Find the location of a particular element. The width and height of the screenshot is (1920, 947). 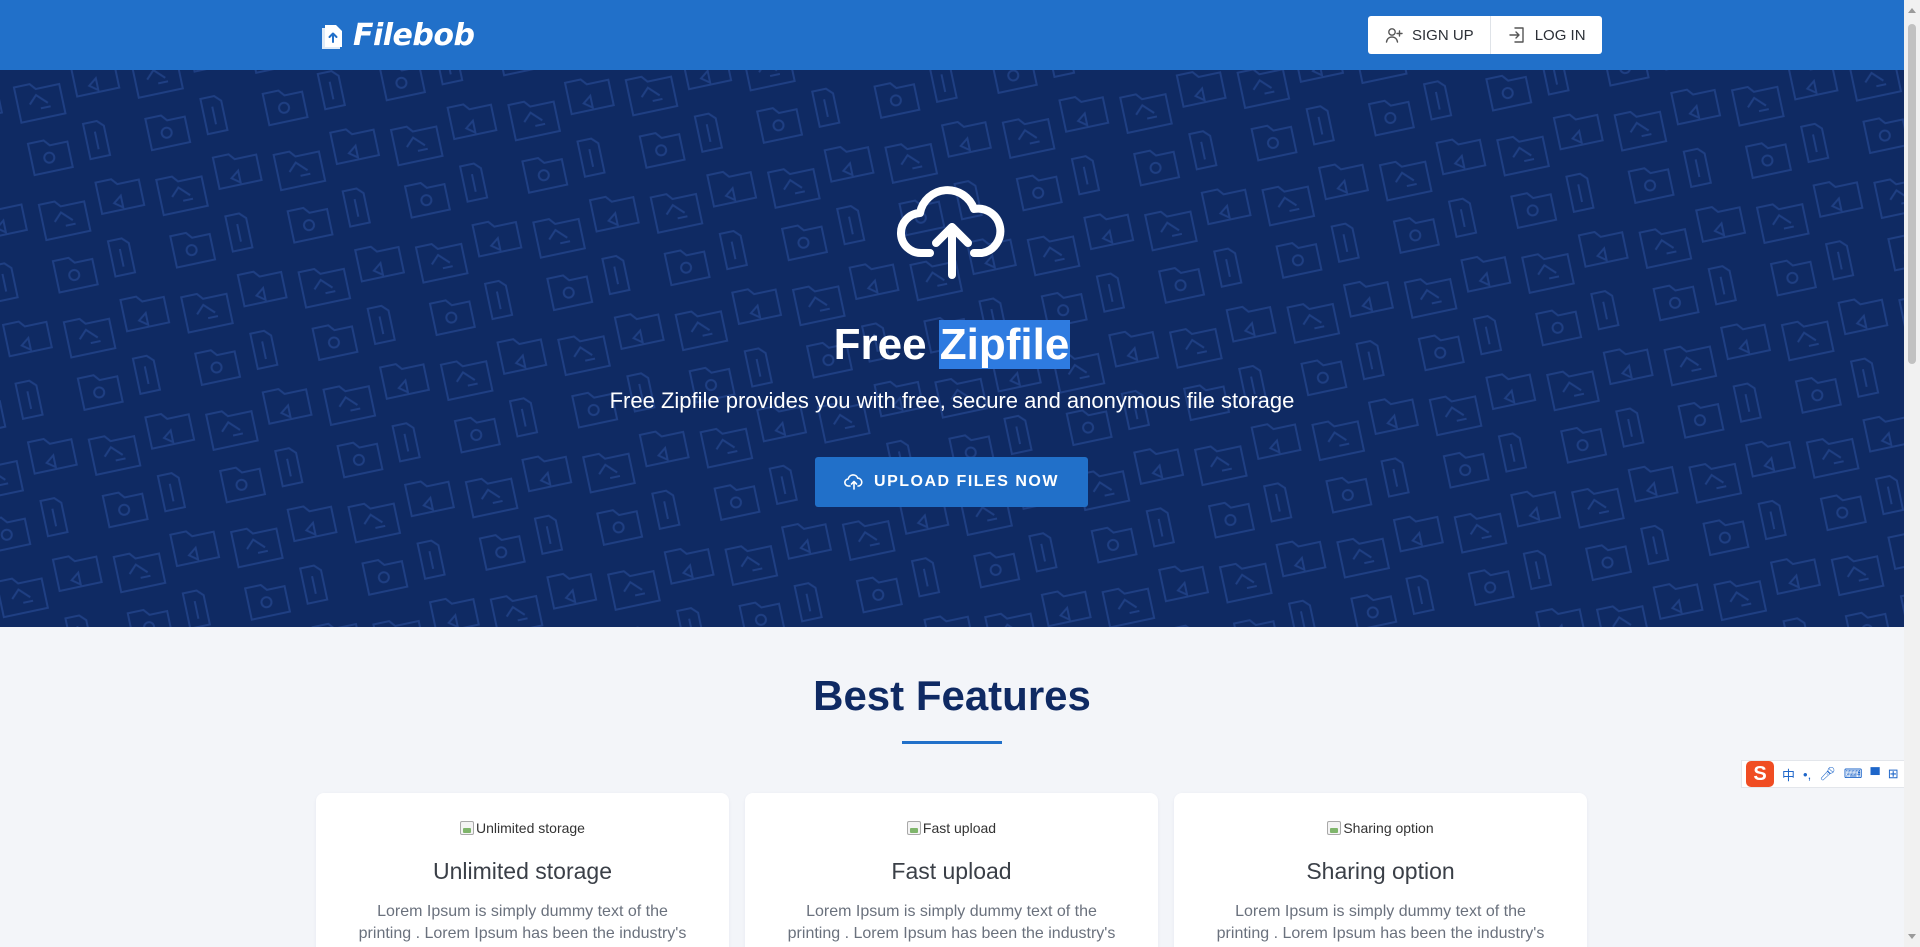

microphone-icon: 🎤︎ is located at coordinates (1827, 774).